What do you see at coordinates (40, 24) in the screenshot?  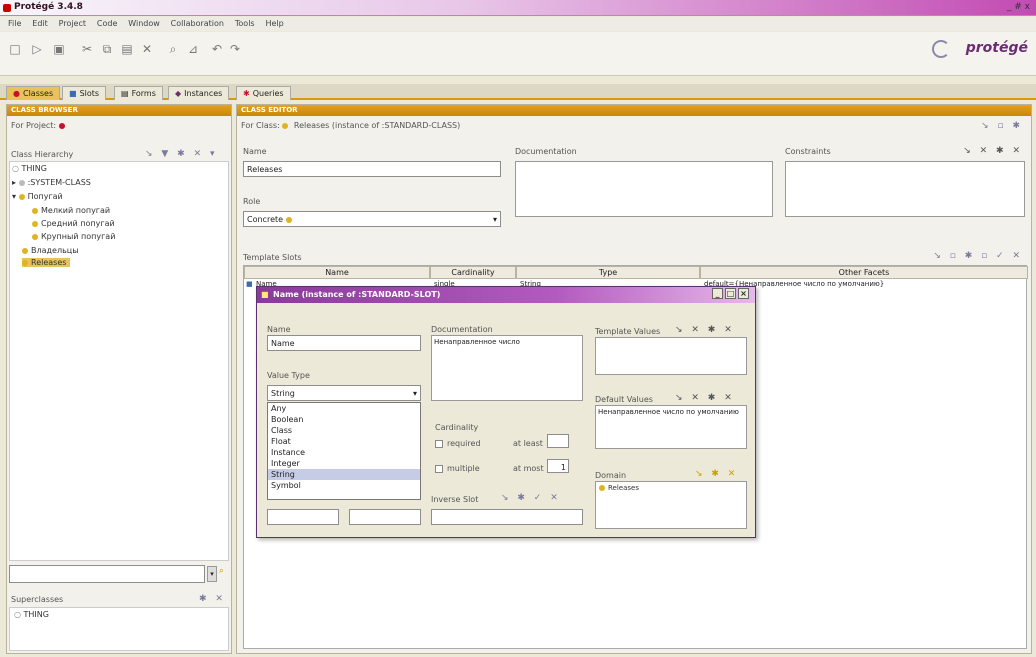 I see `menu-edit: Edit` at bounding box center [40, 24].